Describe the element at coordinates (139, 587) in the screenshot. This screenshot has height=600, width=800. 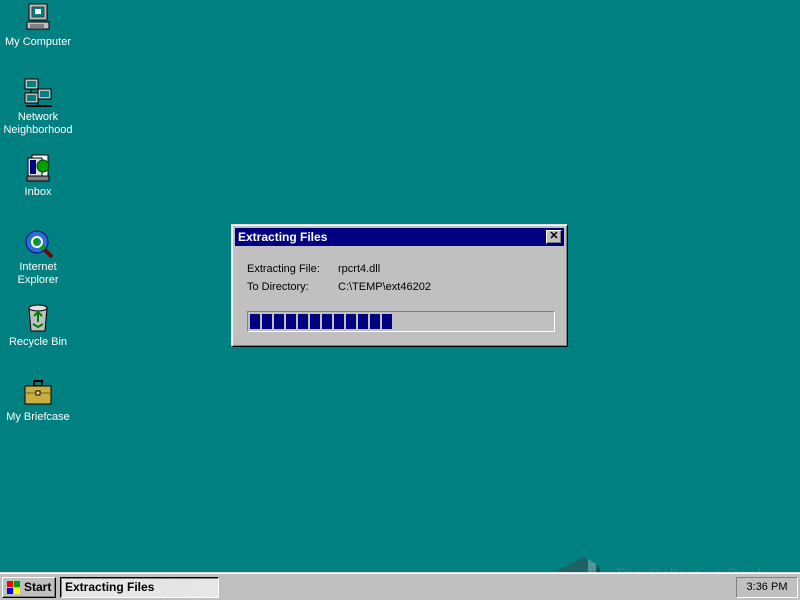
I see `taskbar-button-extracting-files: Extracting Files` at that location.